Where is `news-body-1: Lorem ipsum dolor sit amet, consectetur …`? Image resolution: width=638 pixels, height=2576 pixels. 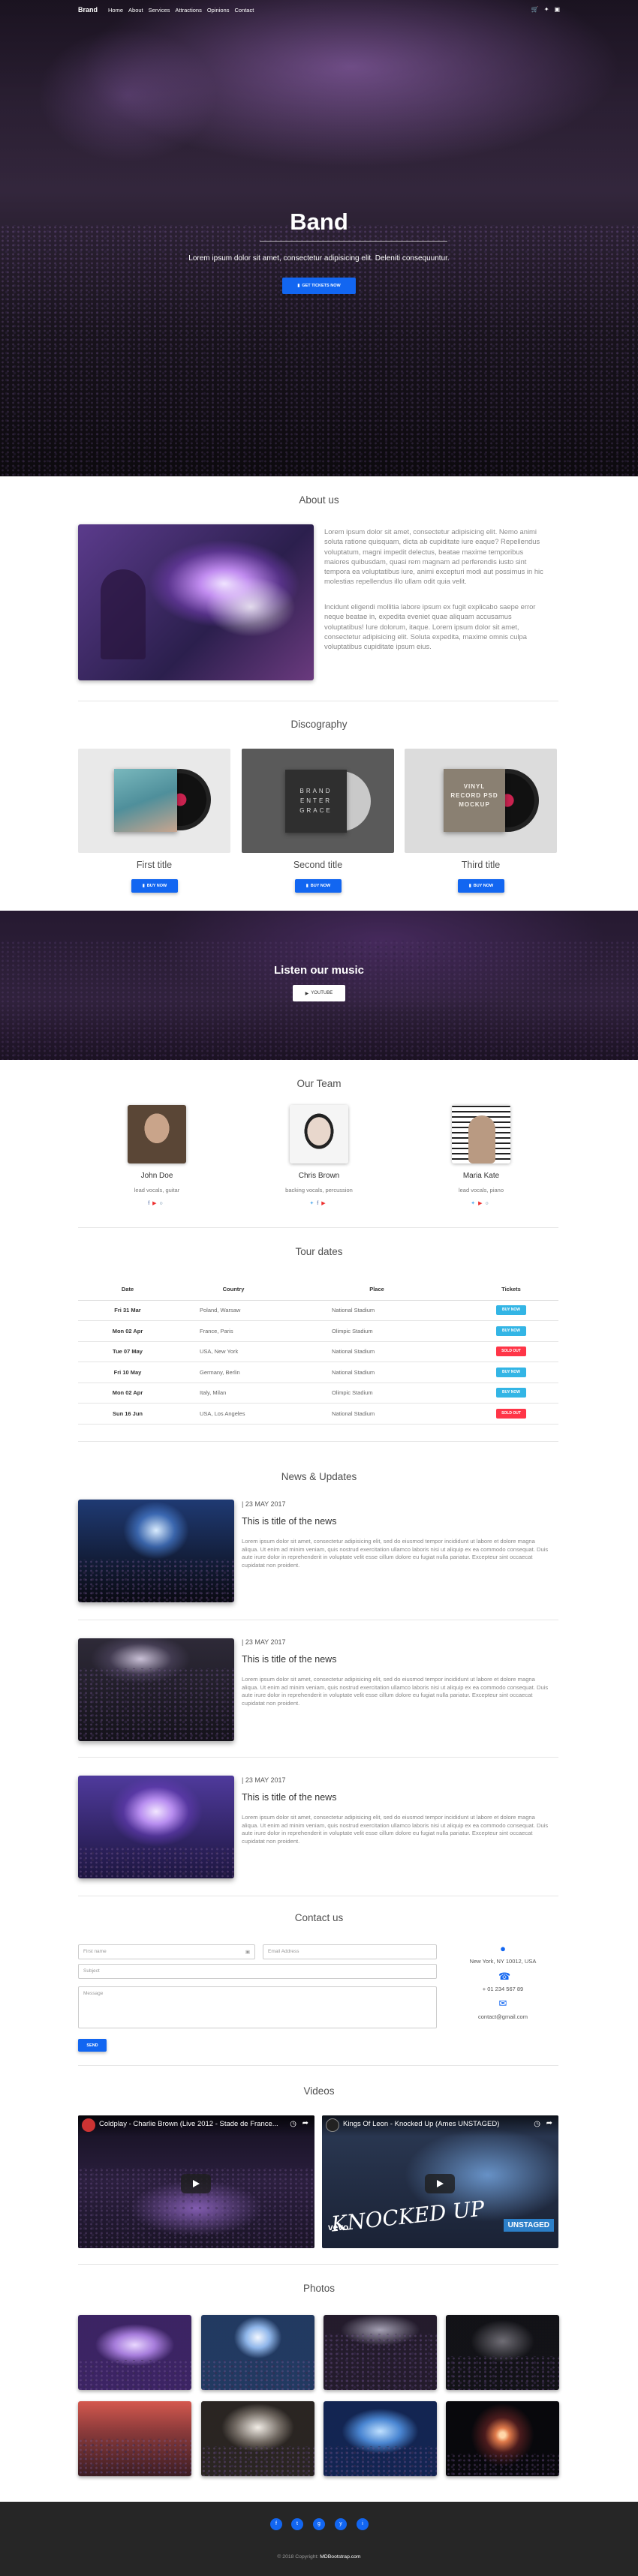 news-body-1: Lorem ipsum dolor sit amet, consectetur … is located at coordinates (396, 1553).